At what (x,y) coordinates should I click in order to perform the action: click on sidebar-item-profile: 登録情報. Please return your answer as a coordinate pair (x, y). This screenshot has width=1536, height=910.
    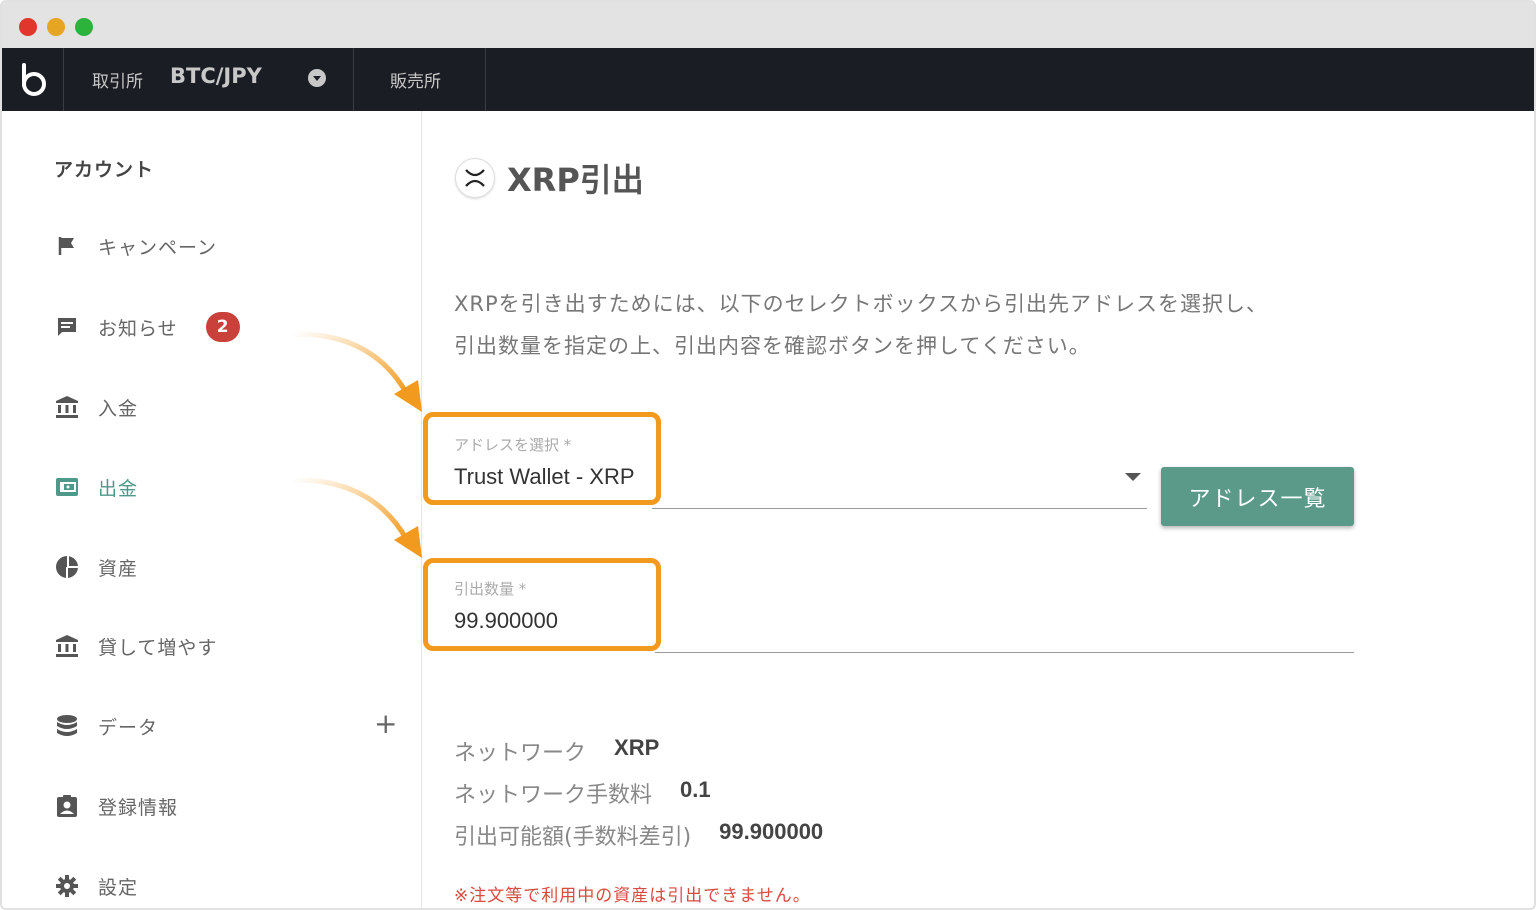
    Looking at the image, I should click on (224, 806).